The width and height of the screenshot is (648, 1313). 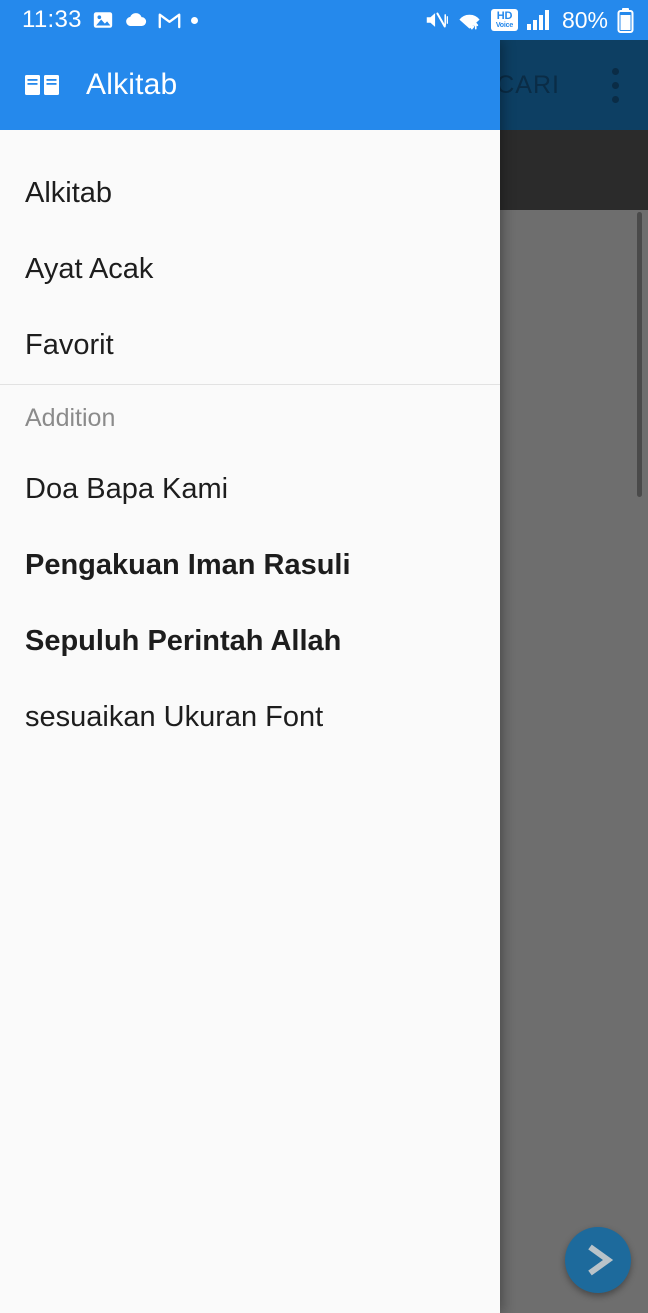 I want to click on drawer-primary-section: Alkitab Ayat Acak Favorit, so click(x=250, y=256).